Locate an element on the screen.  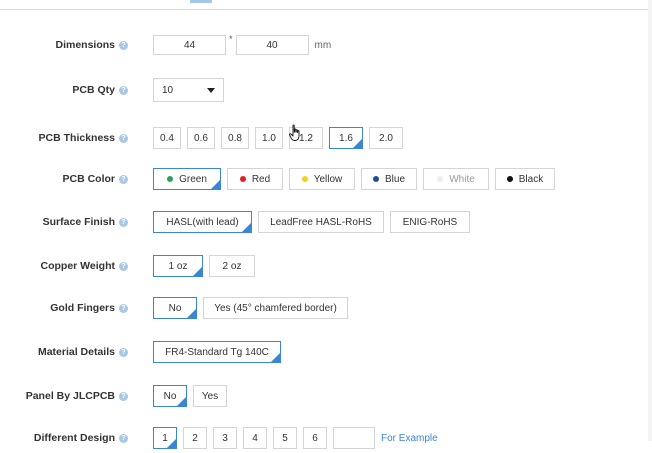
thickness-option: 0.4 is located at coordinates (167, 138).